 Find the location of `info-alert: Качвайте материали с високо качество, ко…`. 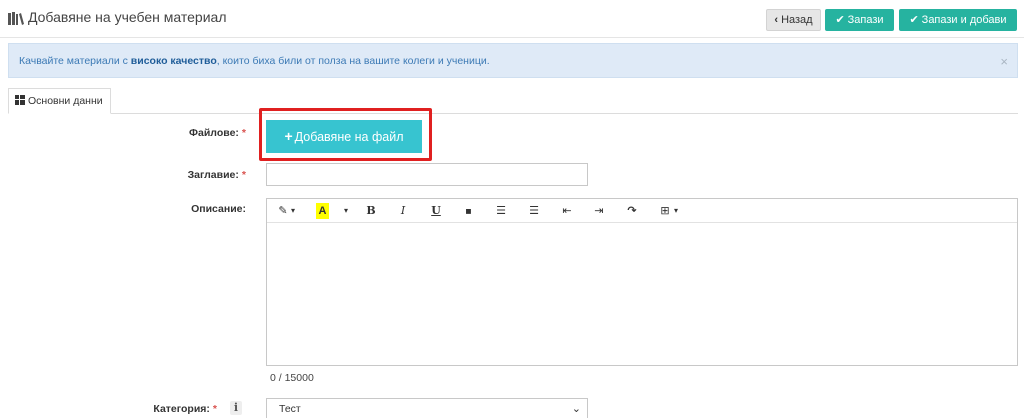

info-alert: Качвайте материали с високо качество, ко… is located at coordinates (513, 60).